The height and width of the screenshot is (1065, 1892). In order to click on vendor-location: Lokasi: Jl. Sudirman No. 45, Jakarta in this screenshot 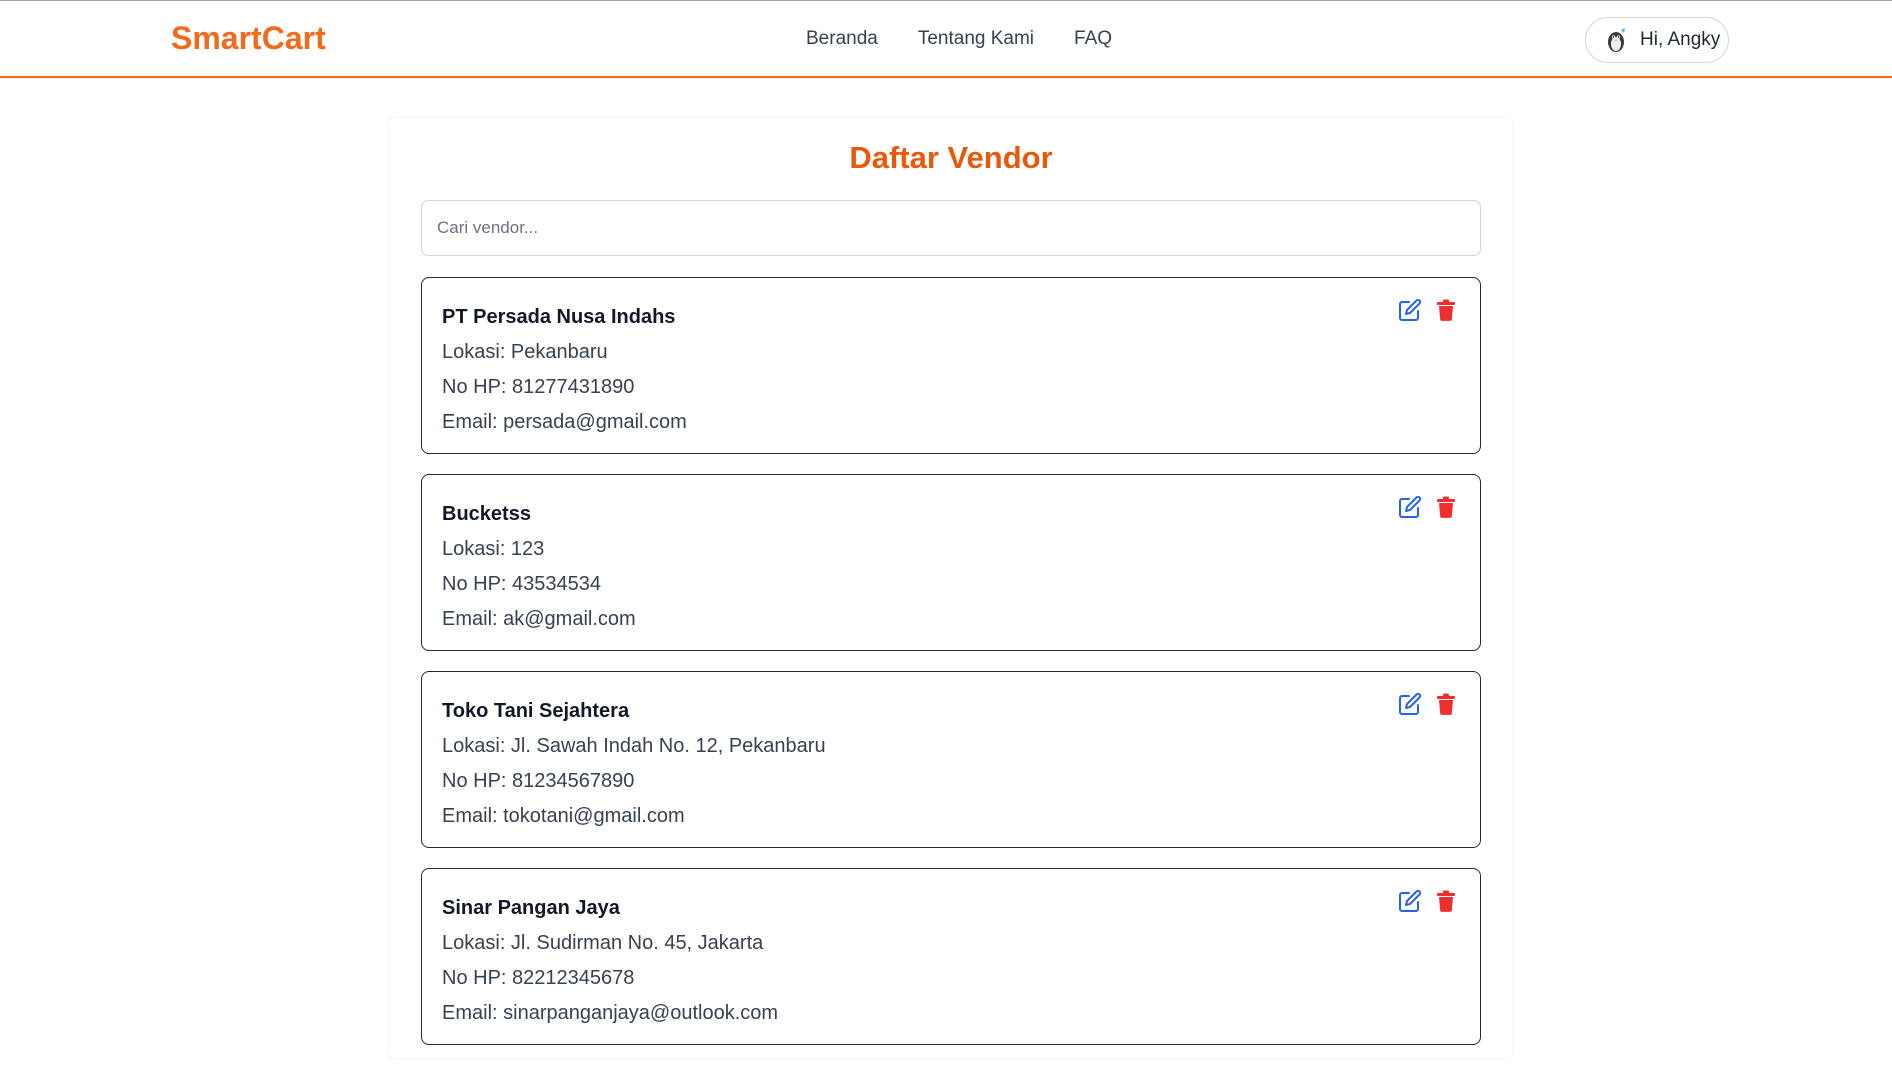, I will do `click(603, 943)`.